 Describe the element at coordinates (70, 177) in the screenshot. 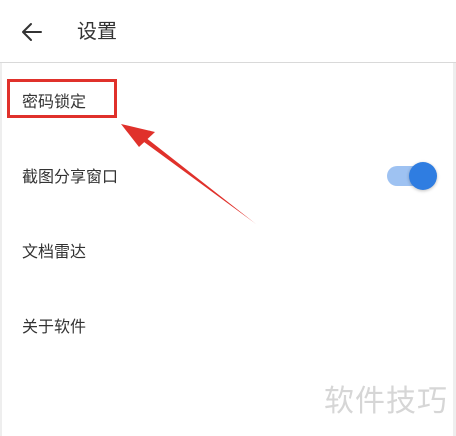

I see `settings-item-screenshot-share: 截图分享窗口` at that location.